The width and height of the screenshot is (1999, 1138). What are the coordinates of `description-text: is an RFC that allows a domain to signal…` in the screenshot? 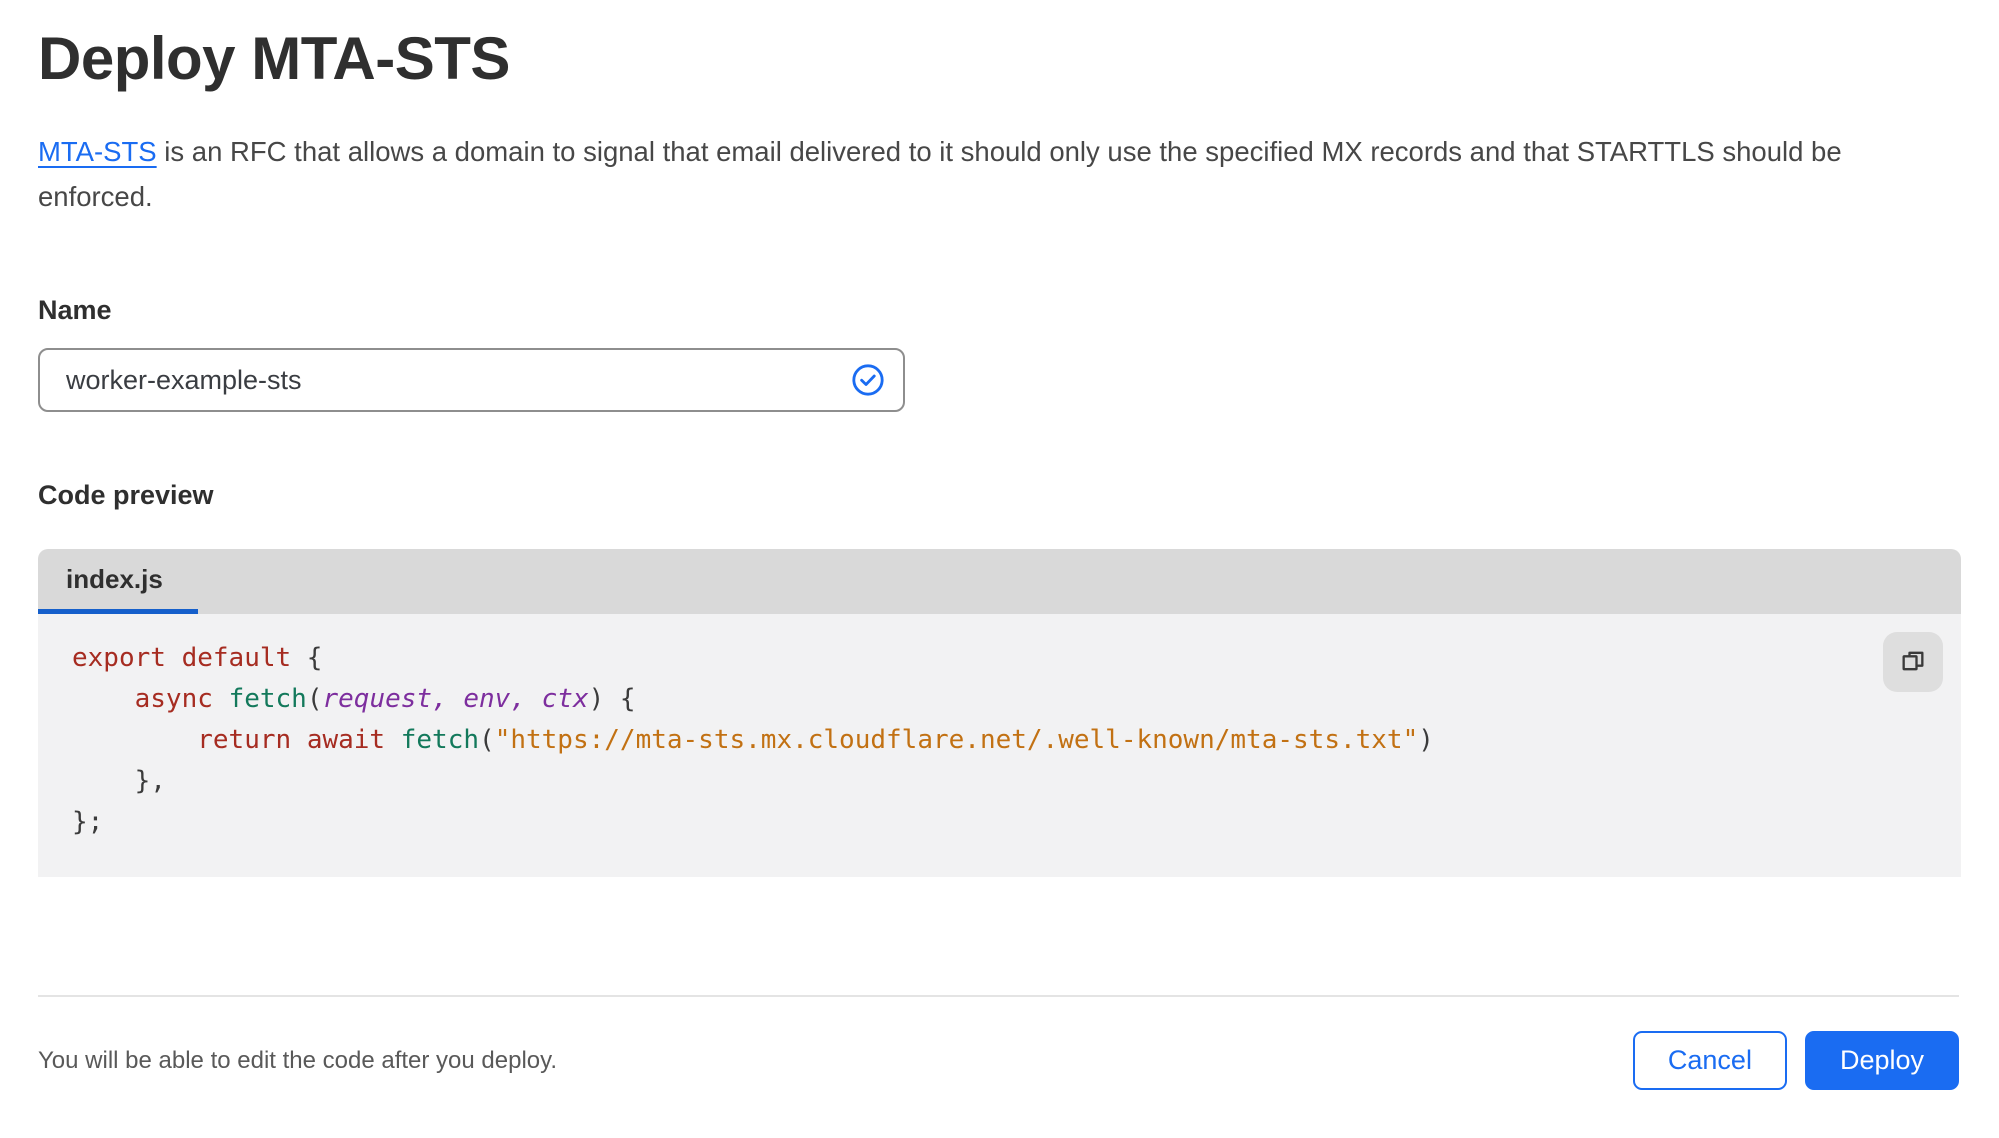 It's located at (940, 174).